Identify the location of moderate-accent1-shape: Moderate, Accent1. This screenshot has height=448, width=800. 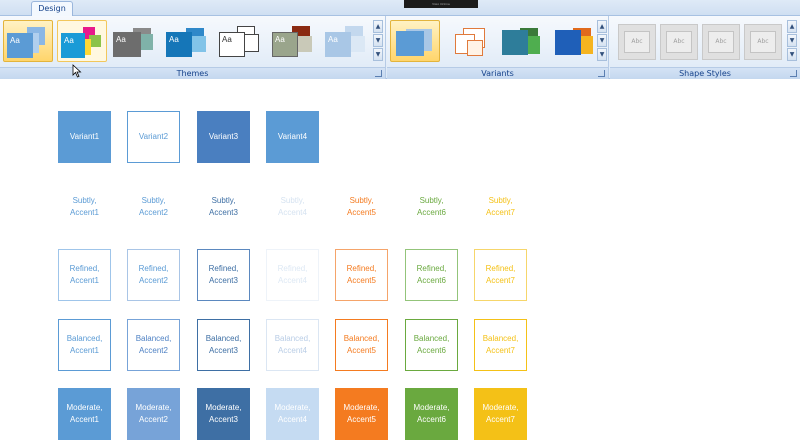
(84, 414).